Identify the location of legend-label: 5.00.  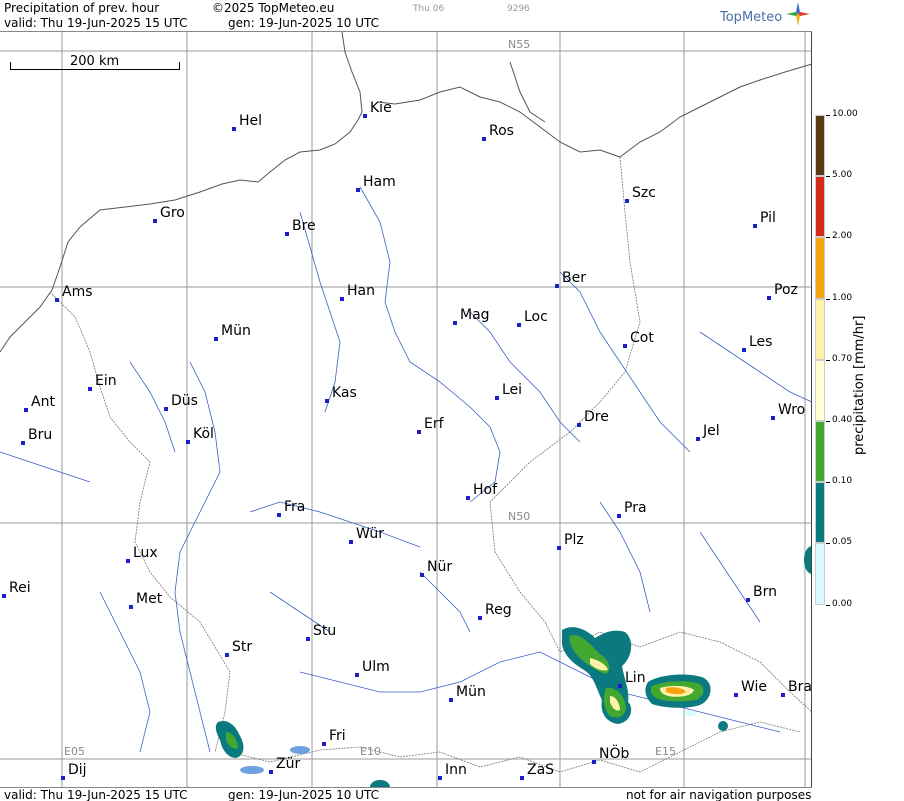
(842, 175).